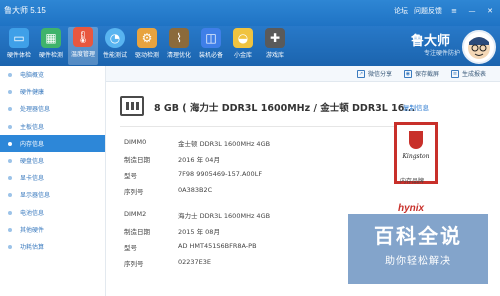 The width and height of the screenshot is (500, 296). I want to click on camera-icon: ◉, so click(407, 73).